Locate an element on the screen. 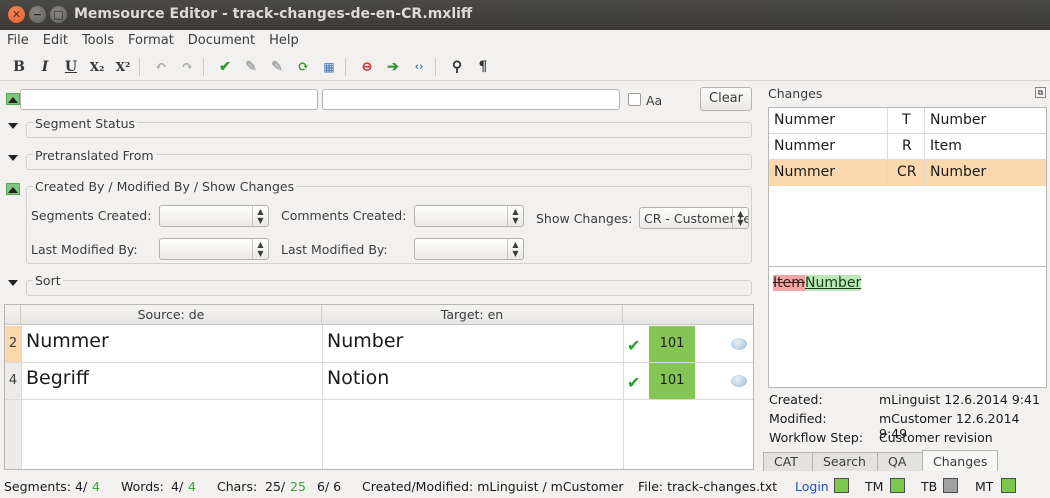 The width and height of the screenshot is (1050, 498). created-value: mLinguist 12.6.2014 9:41 is located at coordinates (959, 399).